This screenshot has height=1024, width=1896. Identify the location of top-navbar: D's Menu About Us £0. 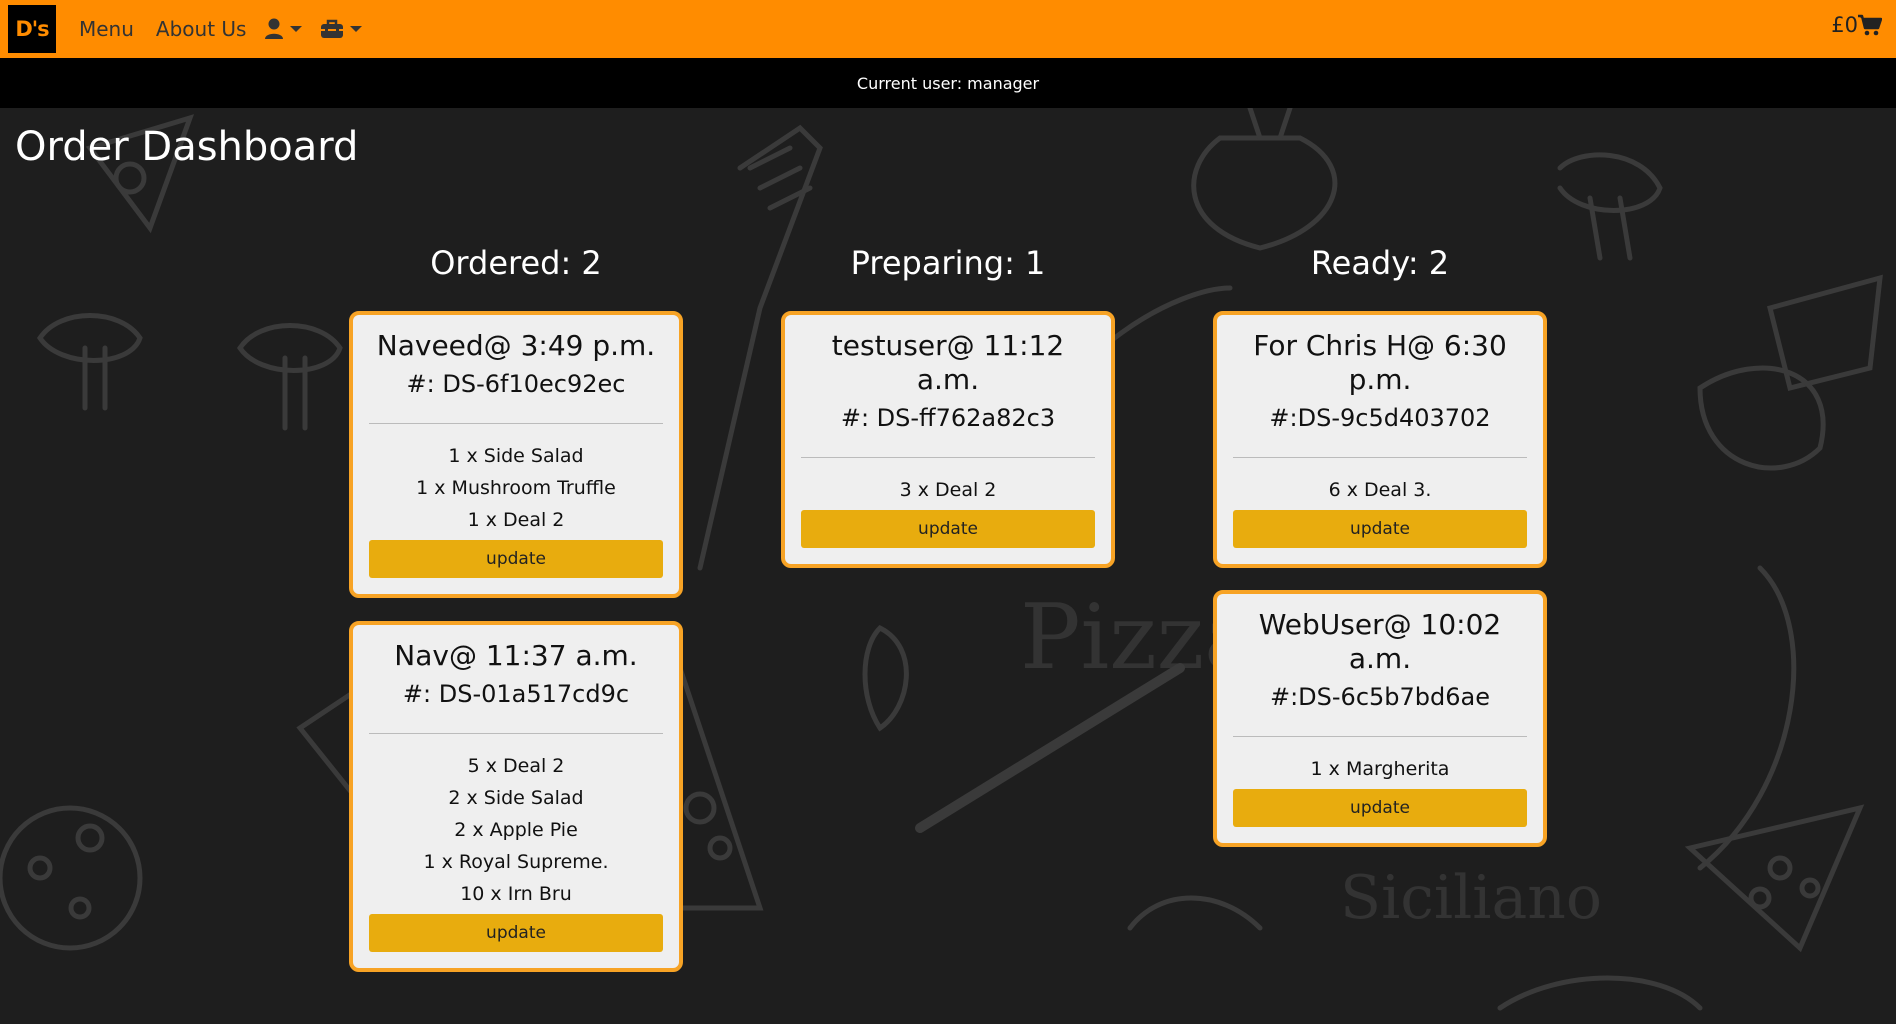
(948, 29).